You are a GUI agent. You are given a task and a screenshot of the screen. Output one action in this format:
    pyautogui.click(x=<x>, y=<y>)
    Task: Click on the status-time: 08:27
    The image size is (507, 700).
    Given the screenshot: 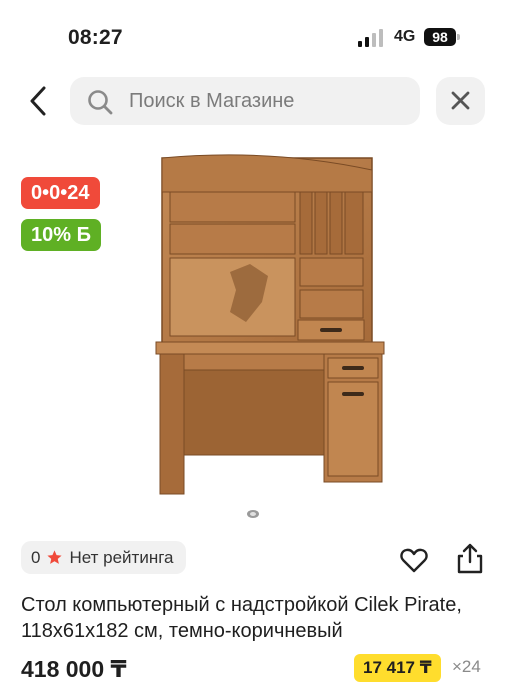 What is the action you would take?
    pyautogui.click(x=95, y=37)
    